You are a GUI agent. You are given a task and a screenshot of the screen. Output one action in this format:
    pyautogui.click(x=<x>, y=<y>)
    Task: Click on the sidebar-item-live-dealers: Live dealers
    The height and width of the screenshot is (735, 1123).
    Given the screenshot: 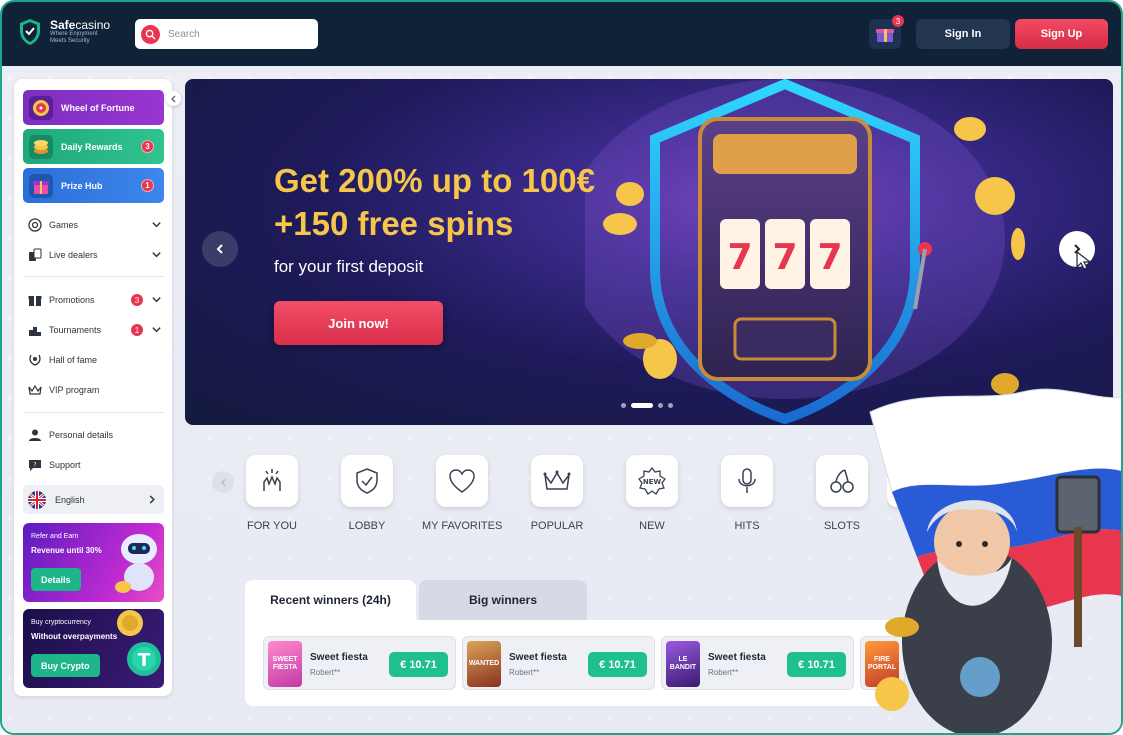 What is the action you would take?
    pyautogui.click(x=94, y=255)
    